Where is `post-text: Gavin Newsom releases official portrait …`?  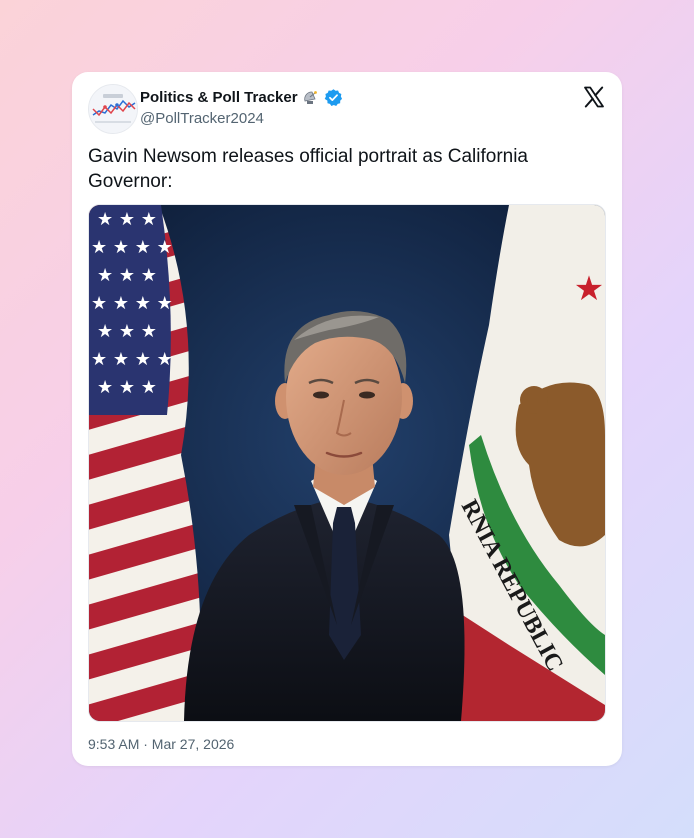 post-text: Gavin Newsom releases official portrait … is located at coordinates (308, 169).